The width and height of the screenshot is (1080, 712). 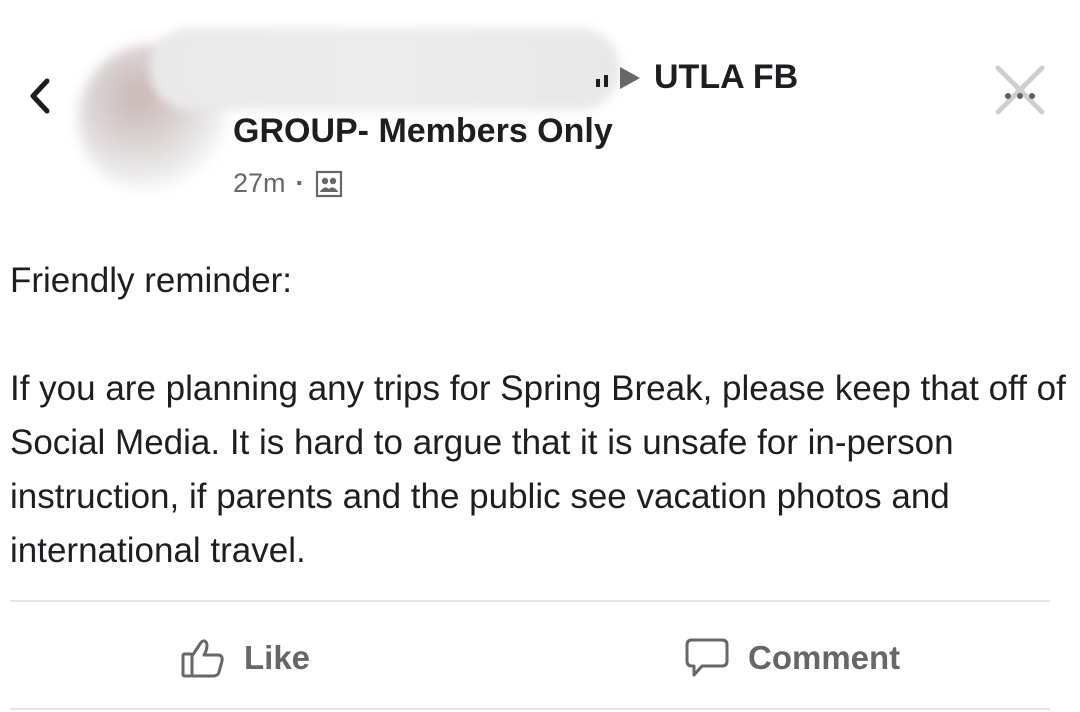 I want to click on group-link-part1: UTLA FB, so click(x=726, y=77).